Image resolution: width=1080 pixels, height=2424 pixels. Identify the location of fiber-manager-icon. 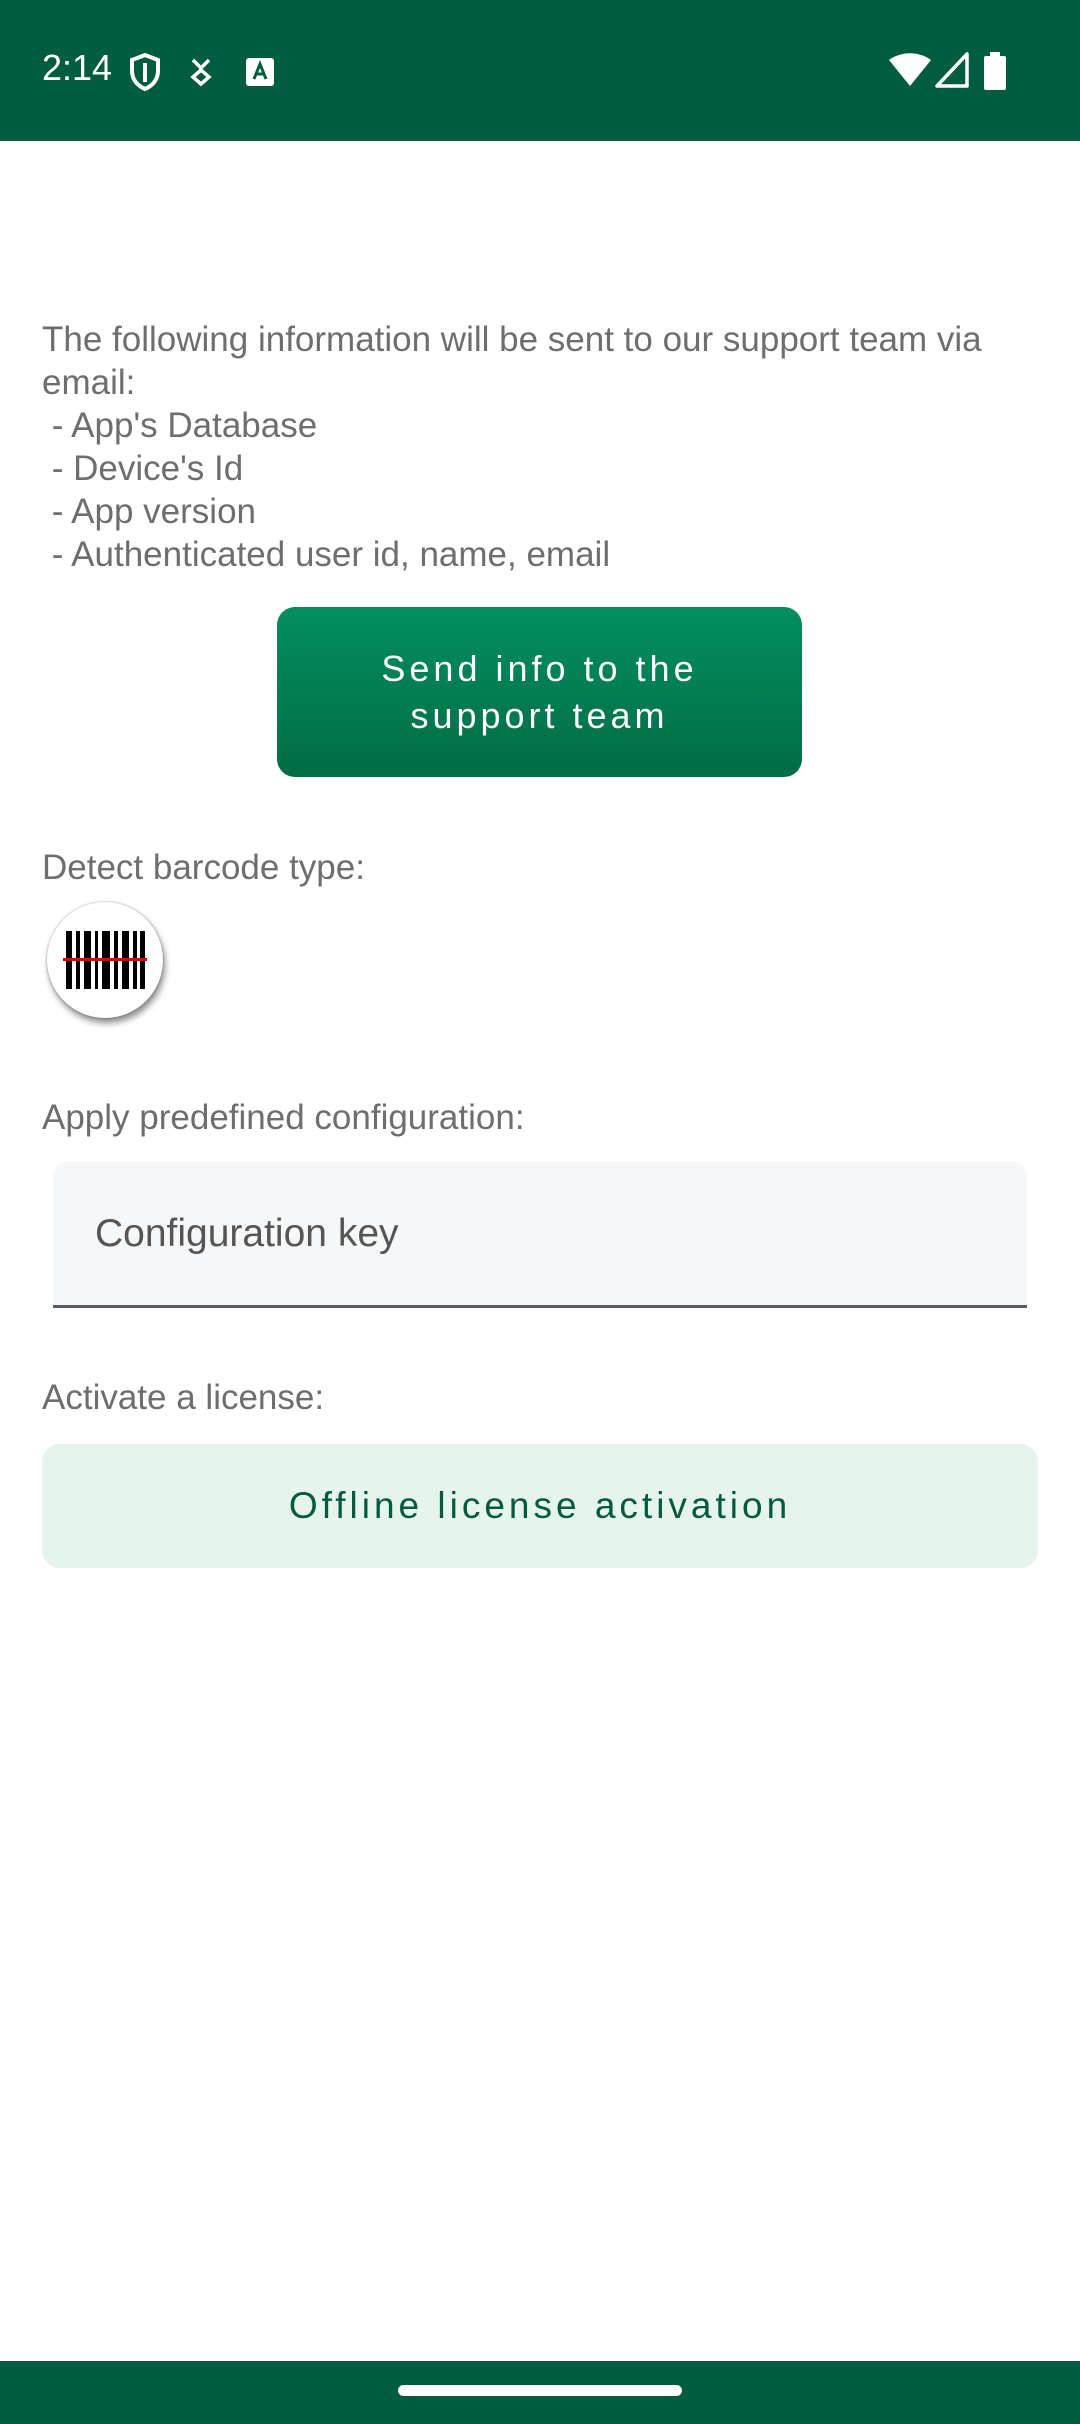
(201, 72).